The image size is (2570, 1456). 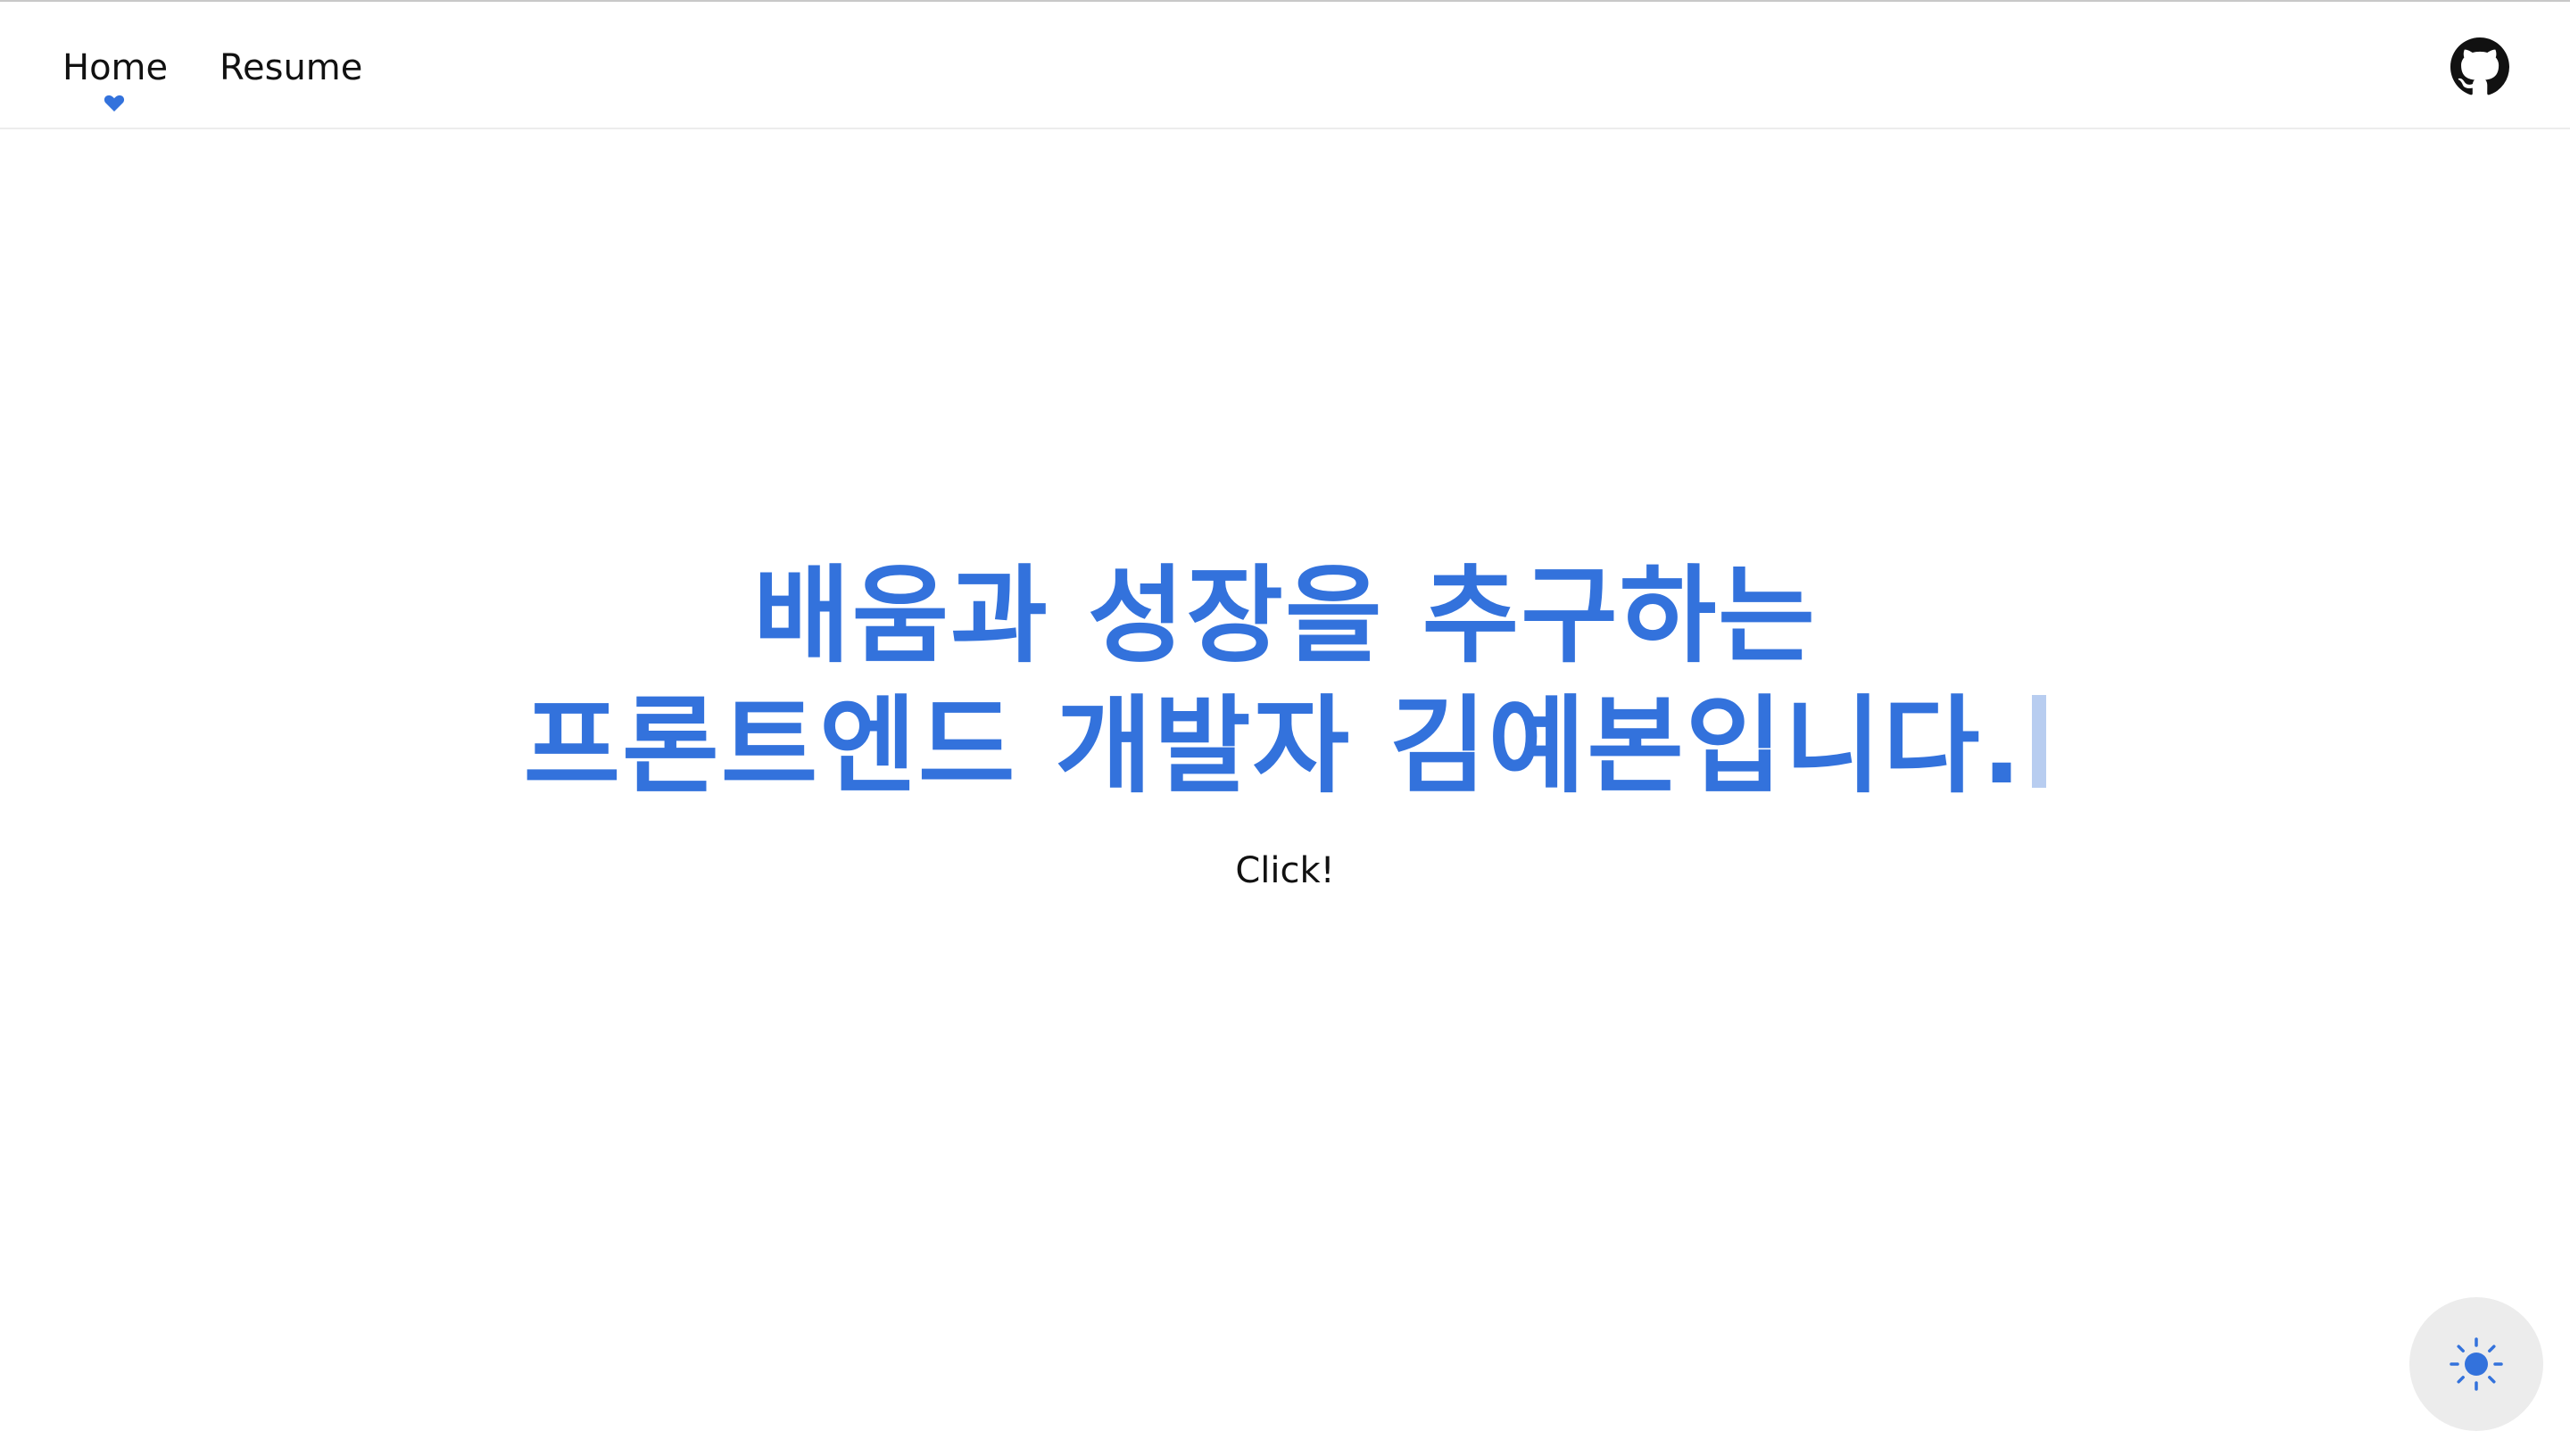 What do you see at coordinates (1274, 746) in the screenshot?
I see `hero-line-2: 프론트엔드 개발자 김예본입니다.` at bounding box center [1274, 746].